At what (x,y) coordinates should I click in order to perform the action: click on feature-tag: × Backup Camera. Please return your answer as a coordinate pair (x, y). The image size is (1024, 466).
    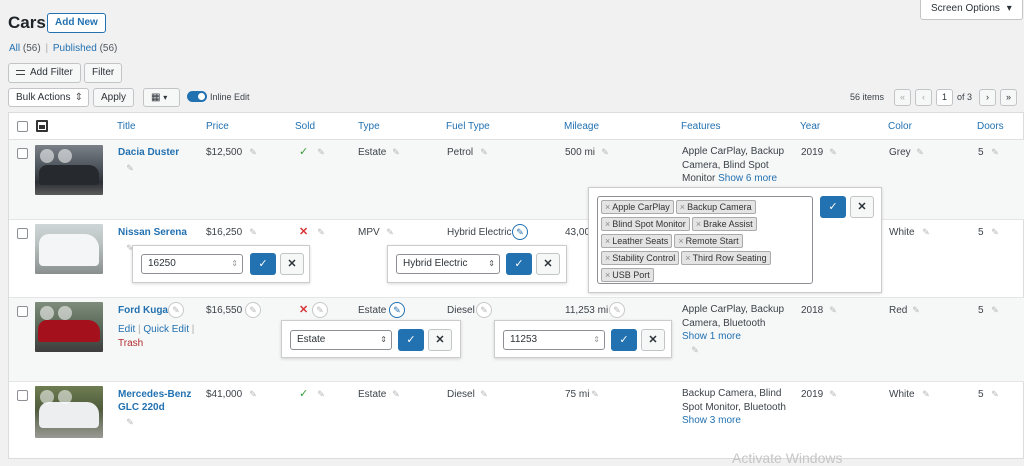
    Looking at the image, I should click on (715, 207).